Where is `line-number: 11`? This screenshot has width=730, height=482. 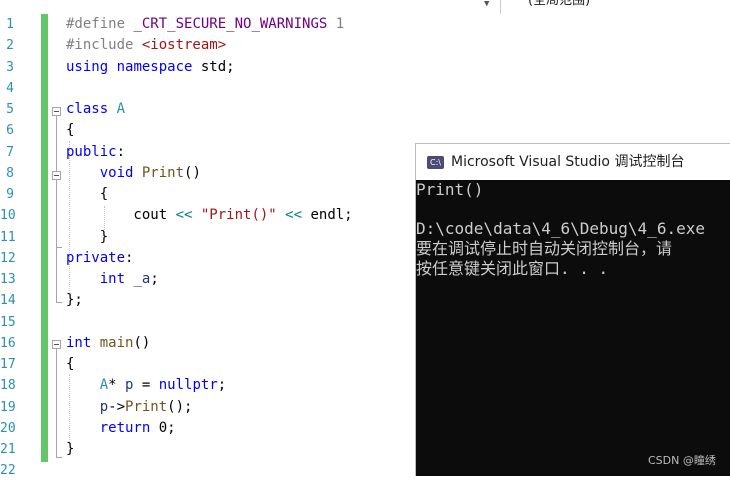 line-number: 11 is located at coordinates (8, 237).